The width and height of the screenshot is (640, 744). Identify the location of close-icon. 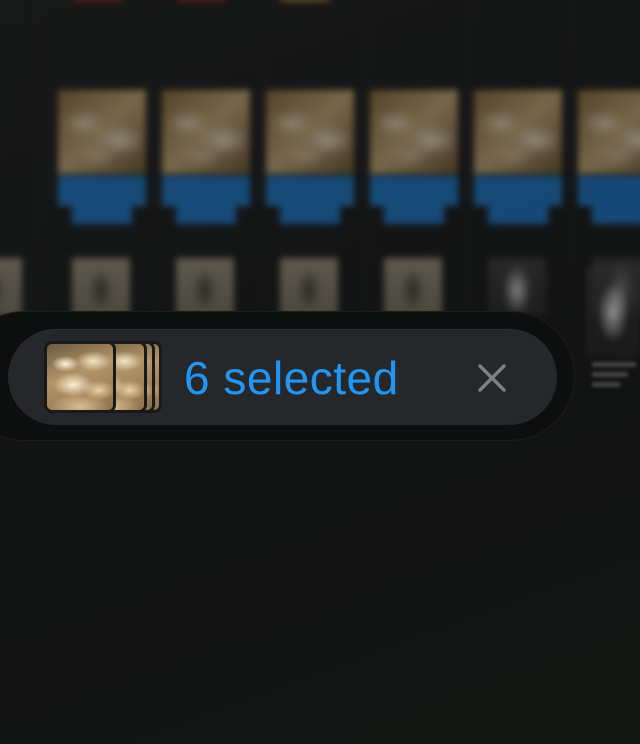
(492, 378).